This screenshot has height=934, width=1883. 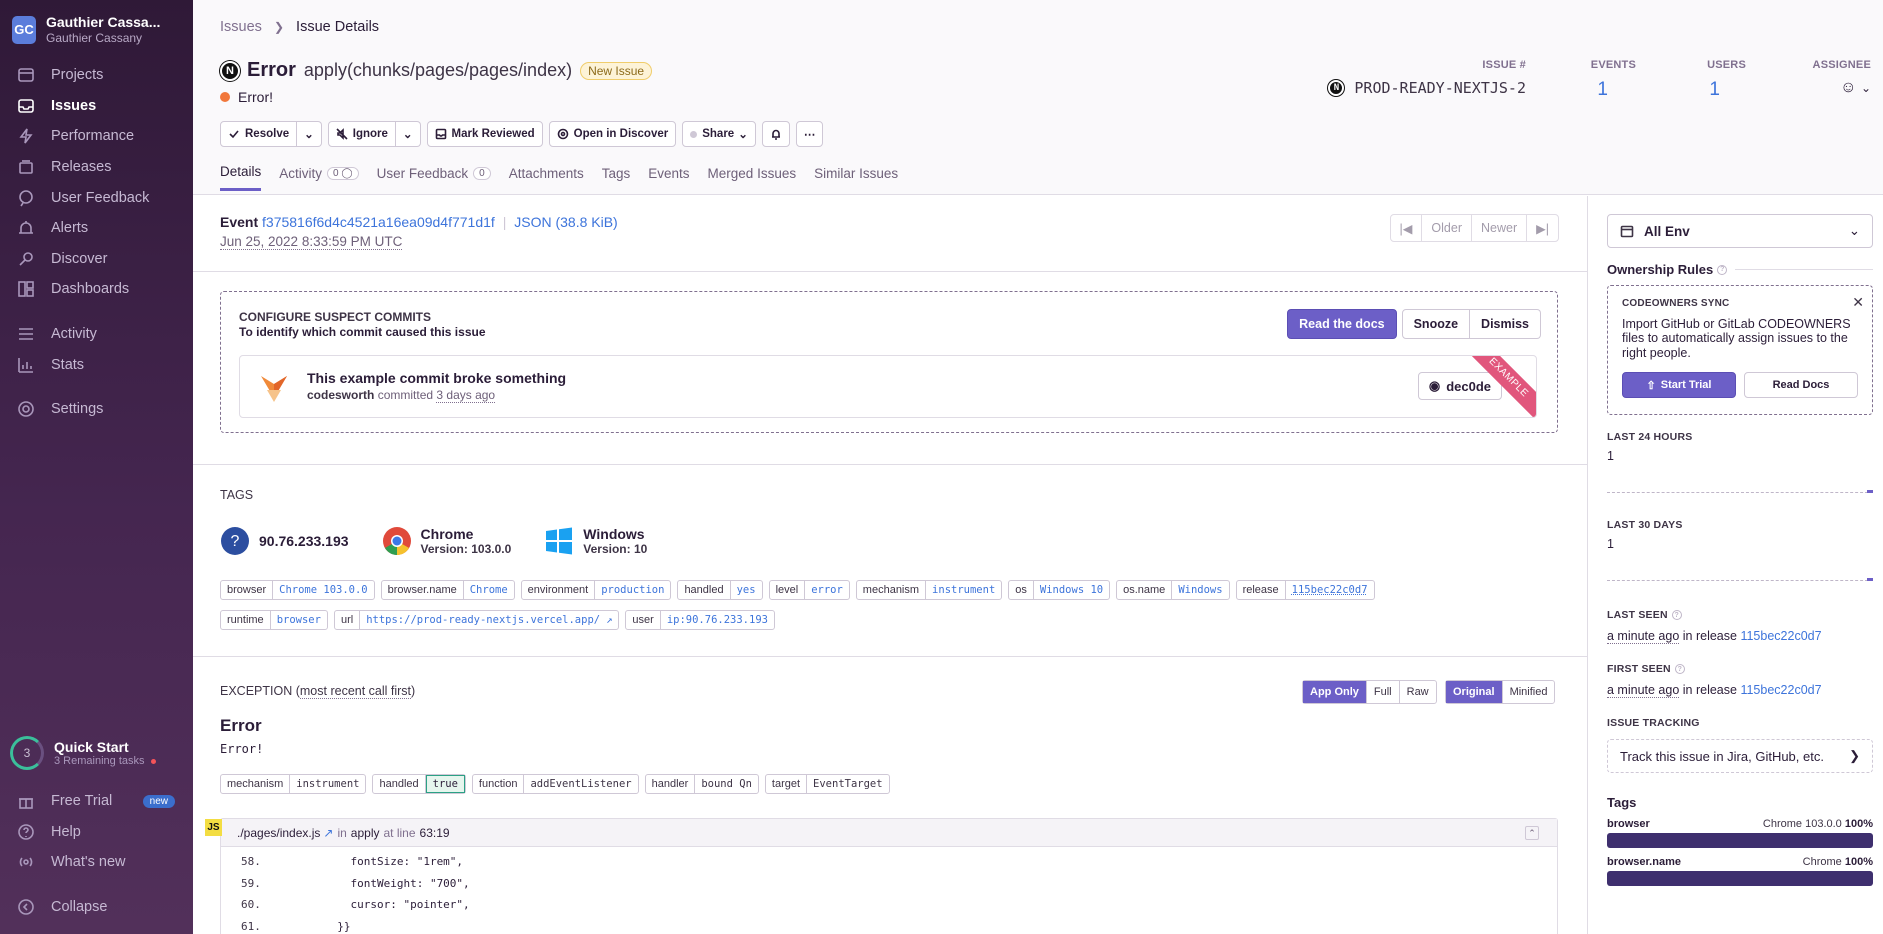 What do you see at coordinates (96, 228) in the screenshot?
I see `sidebar-item-alerts: Alerts` at bounding box center [96, 228].